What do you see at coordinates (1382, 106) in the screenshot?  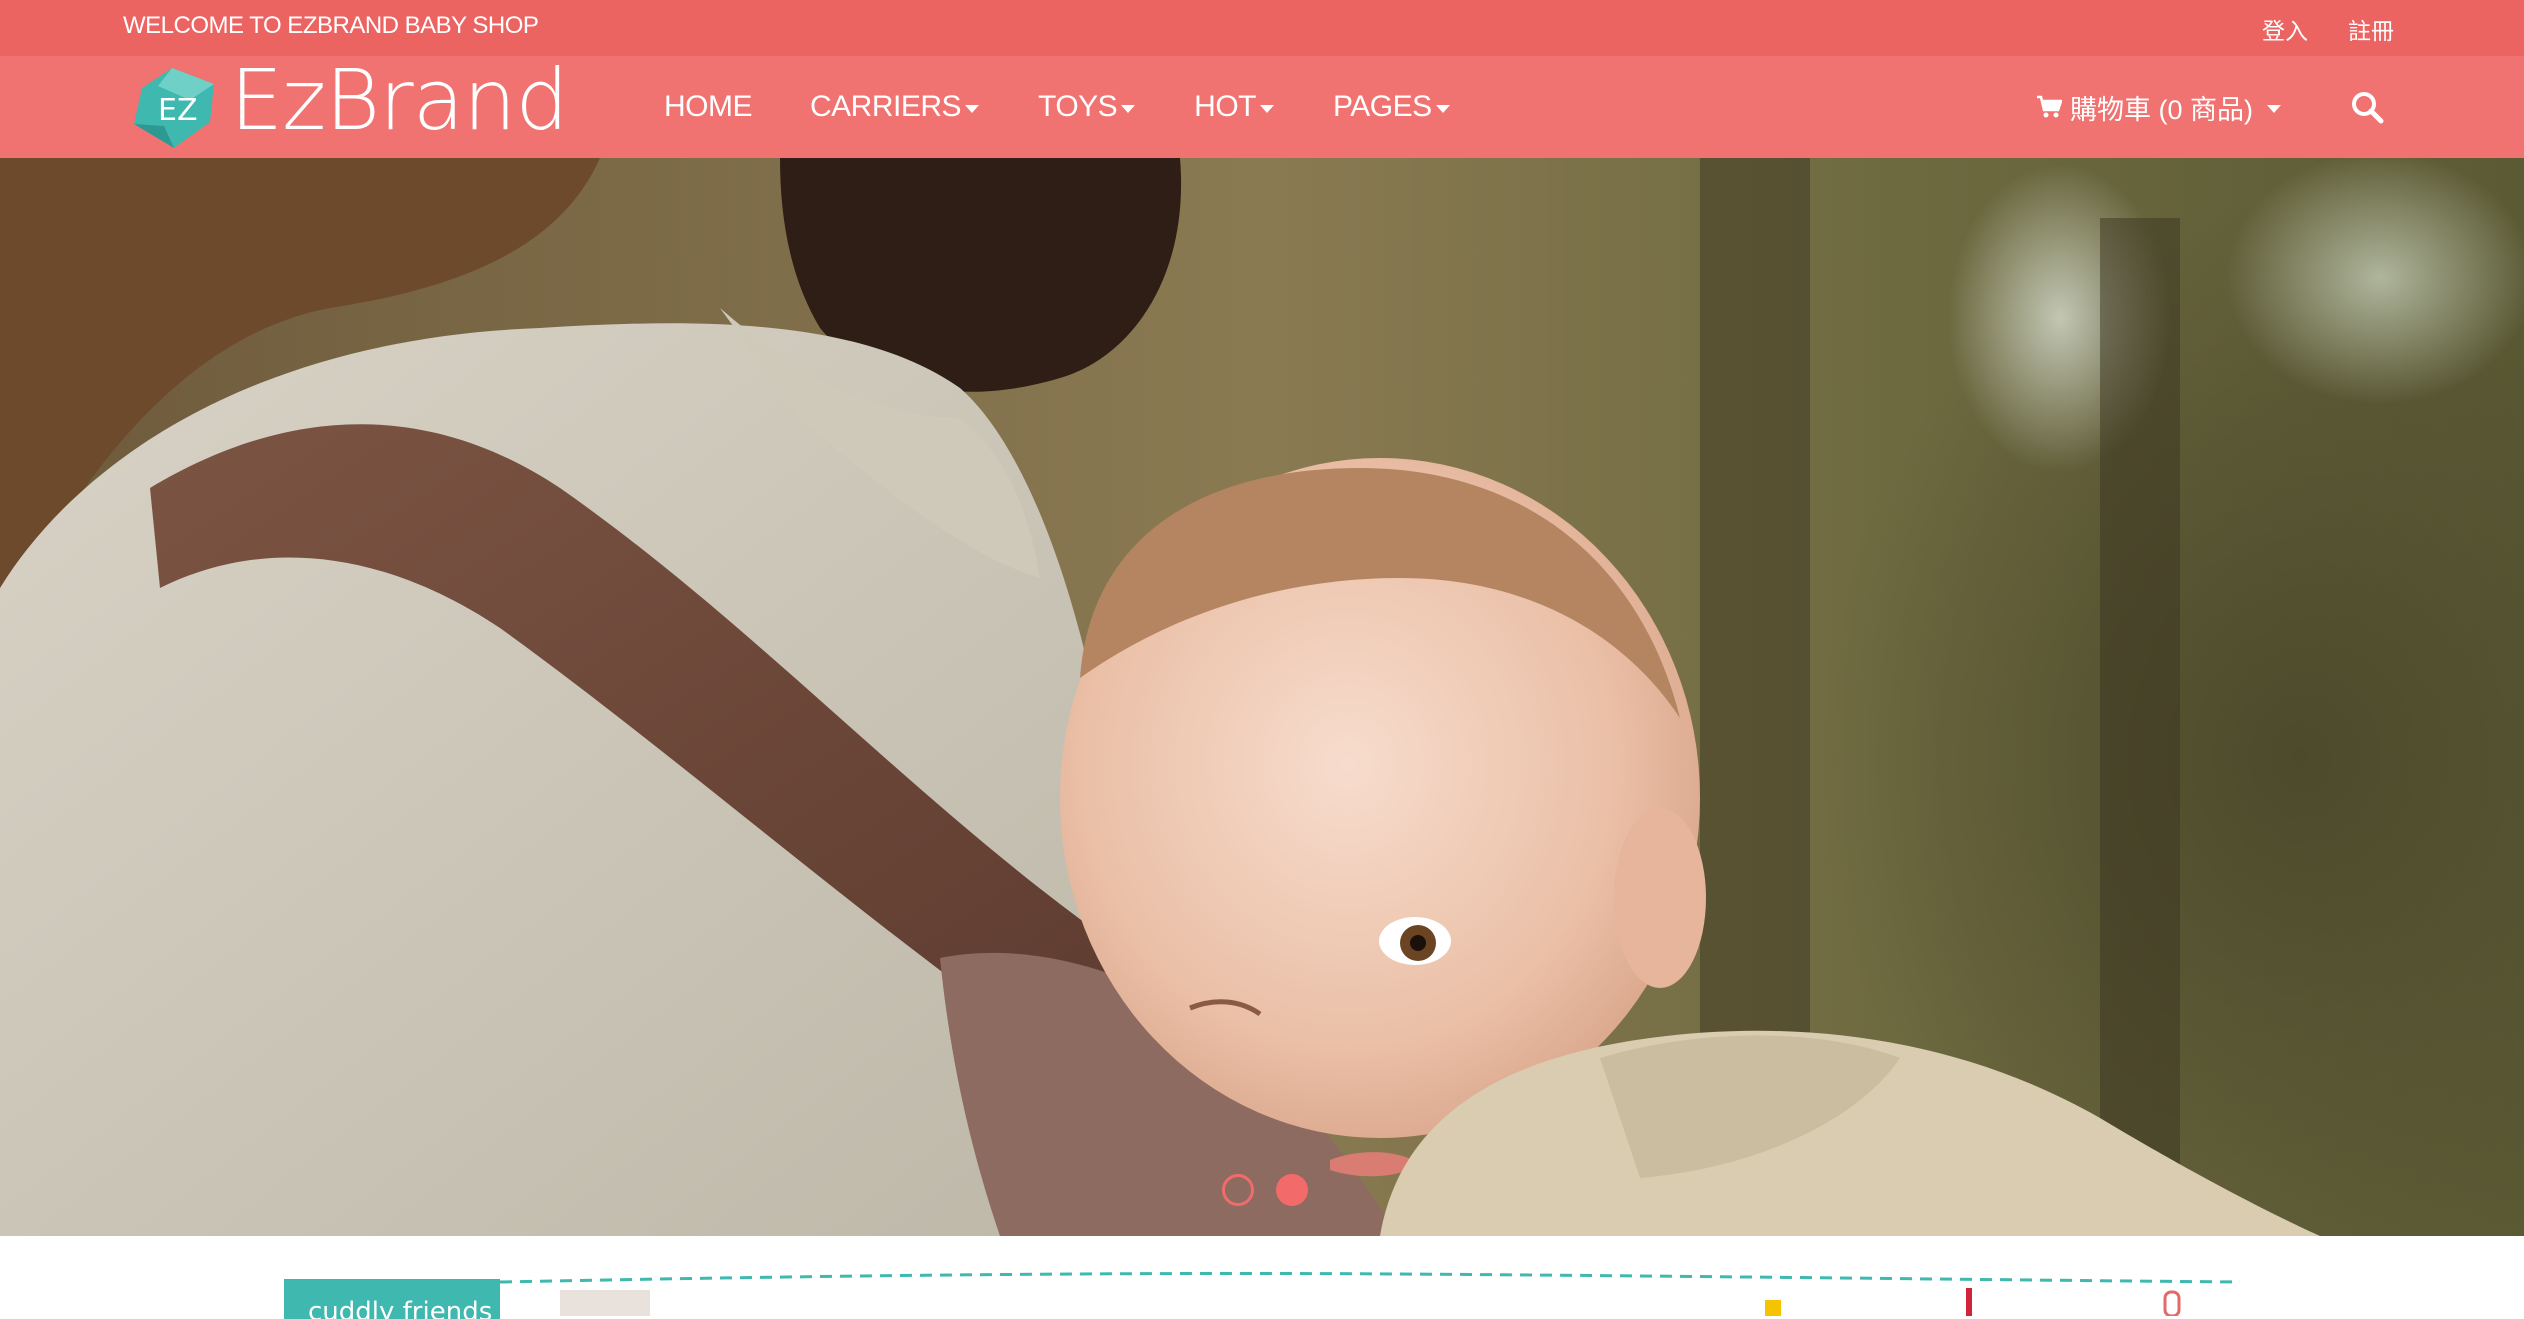 I see `menu-pages-label: PAGES` at bounding box center [1382, 106].